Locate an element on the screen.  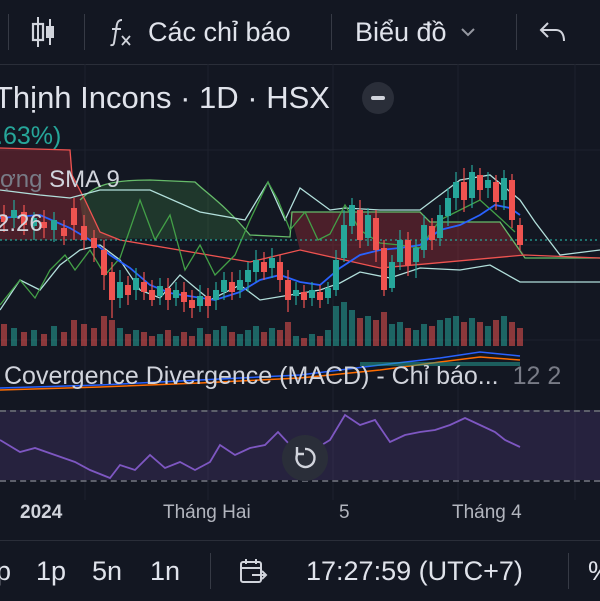
legend-price: 2.26 is located at coordinates (21, 223).